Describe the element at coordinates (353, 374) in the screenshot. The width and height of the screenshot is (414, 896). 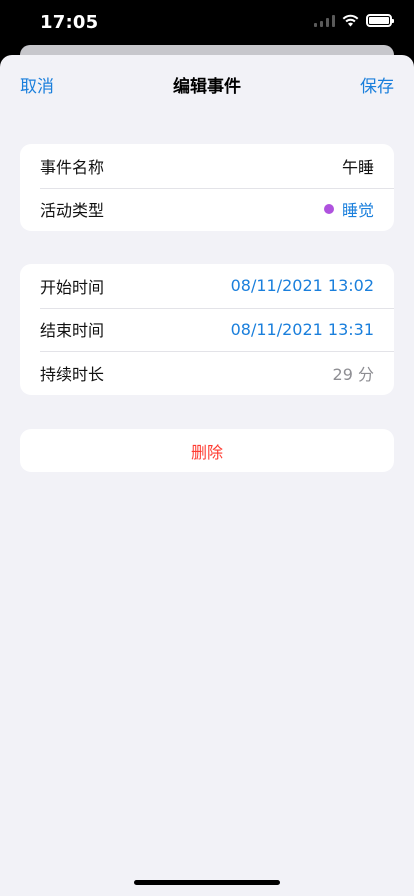
I see `duration-value: 29 分` at that location.